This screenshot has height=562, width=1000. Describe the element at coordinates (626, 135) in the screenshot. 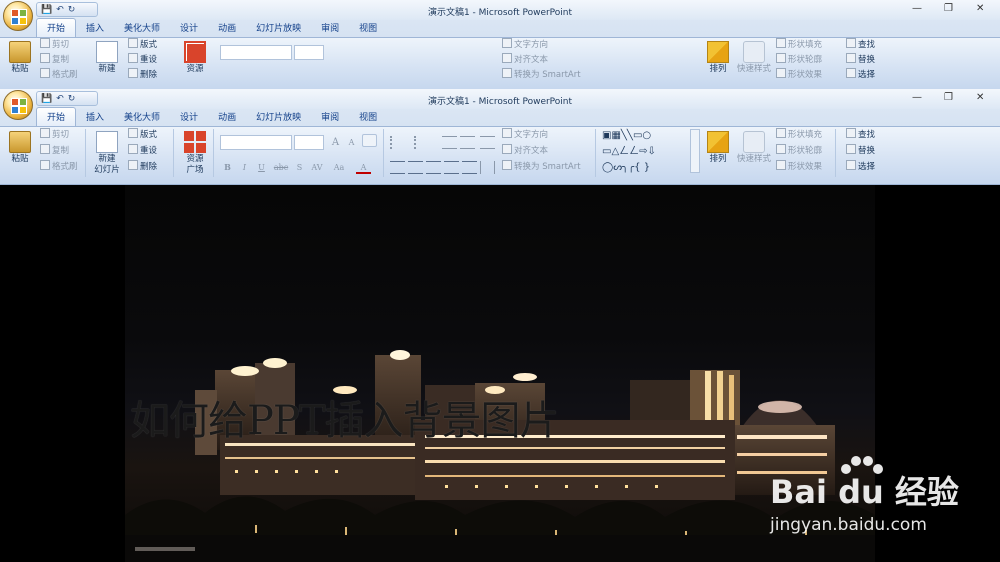

I see `shapes-gallery-row-1: ▣▦╲╲▭○` at that location.